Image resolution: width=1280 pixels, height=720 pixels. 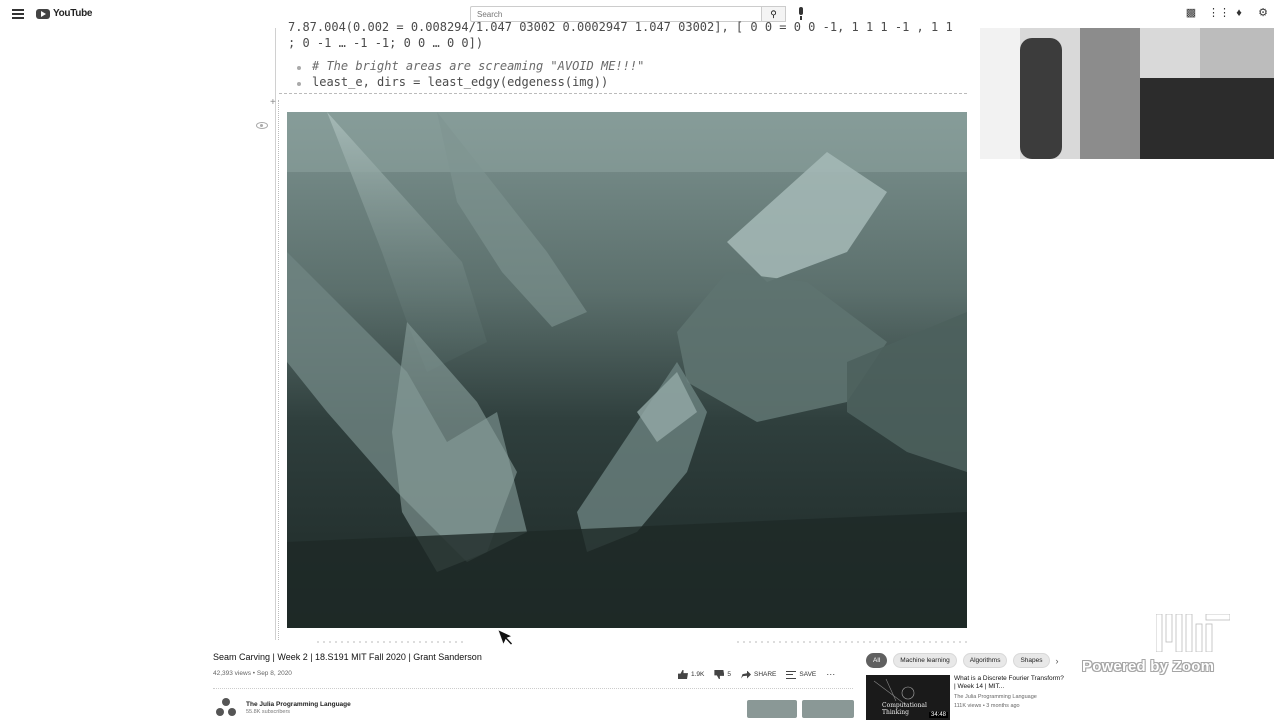 What do you see at coordinates (698, 674) in the screenshot?
I see `like-count: 1.9K` at bounding box center [698, 674].